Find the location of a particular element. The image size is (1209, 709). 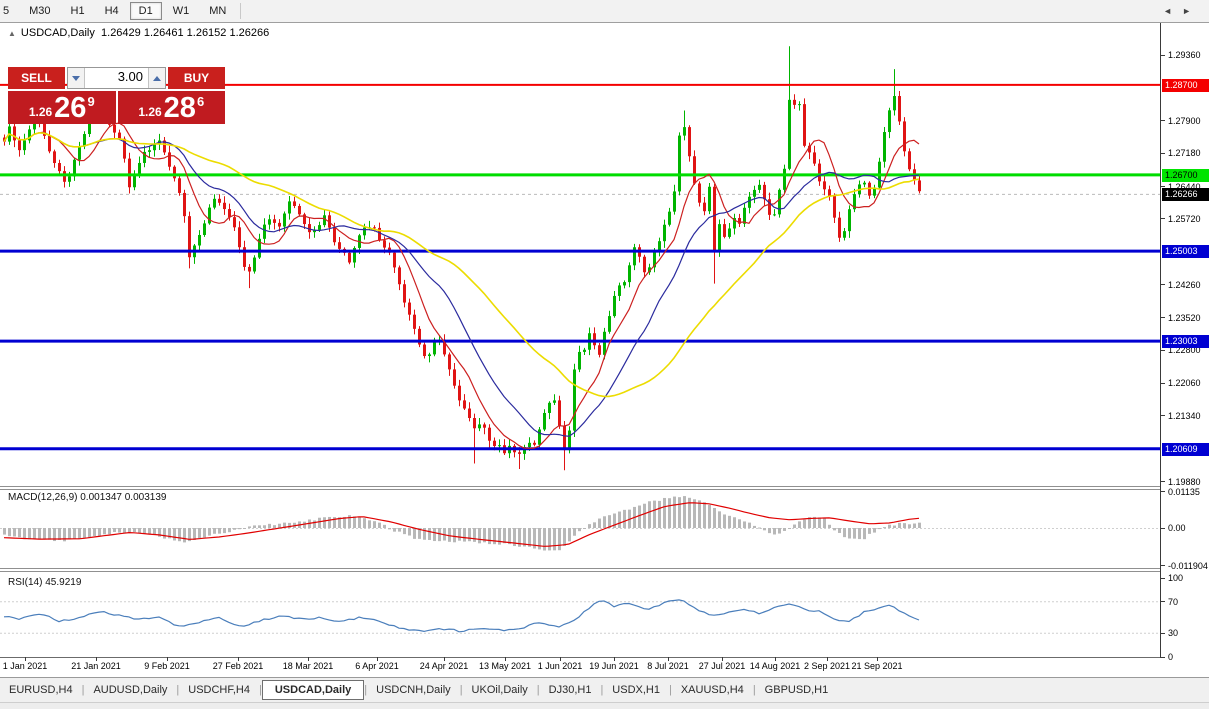

bid-price-big: 26 is located at coordinates (70, 108).